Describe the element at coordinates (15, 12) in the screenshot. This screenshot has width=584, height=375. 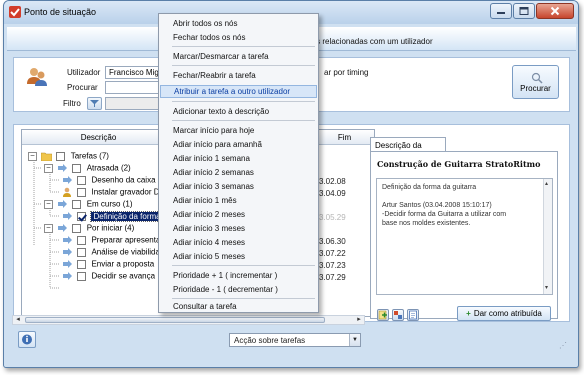
I see `app-check-icon` at that location.